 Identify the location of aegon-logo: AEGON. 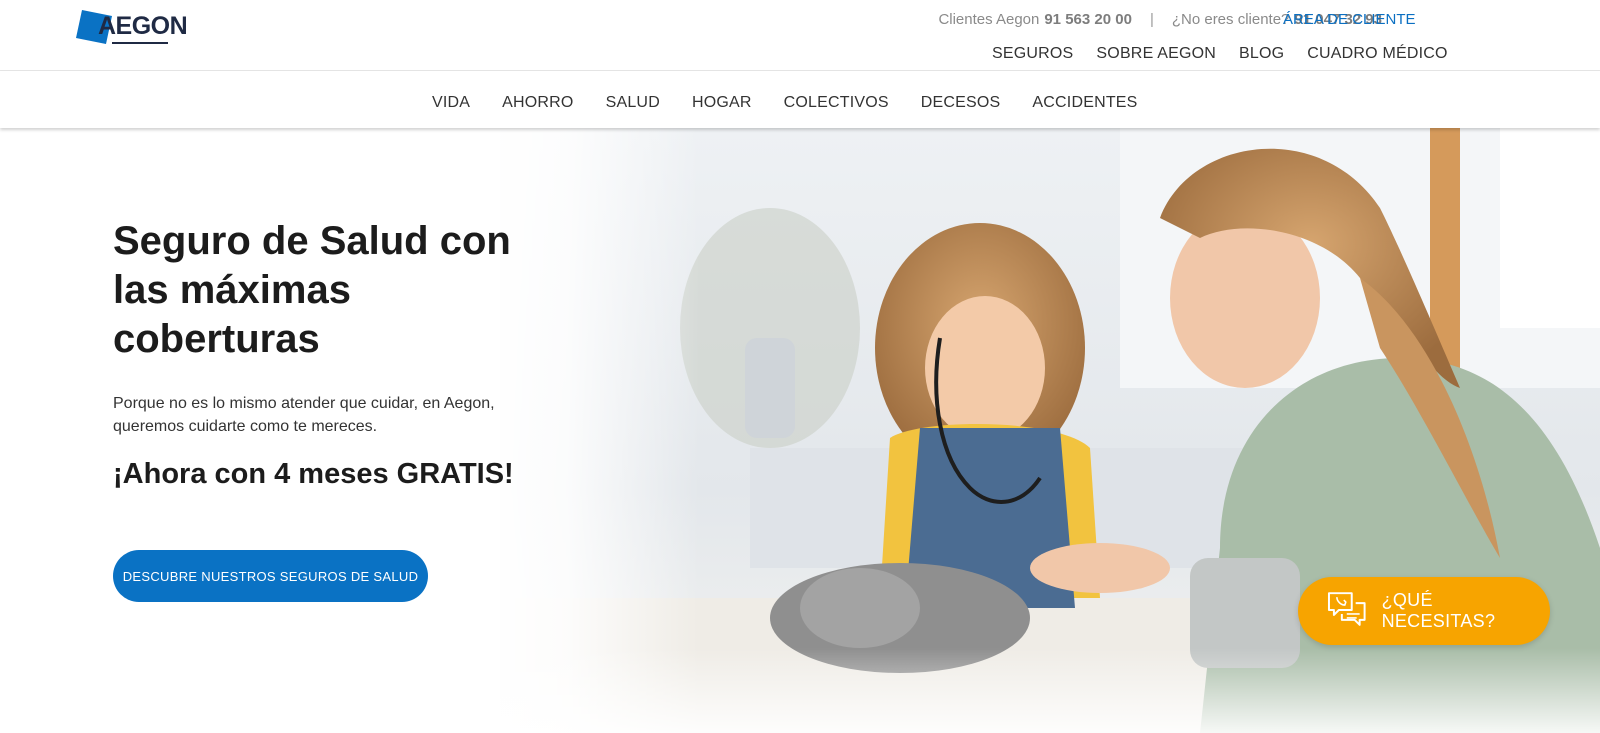
(132, 26).